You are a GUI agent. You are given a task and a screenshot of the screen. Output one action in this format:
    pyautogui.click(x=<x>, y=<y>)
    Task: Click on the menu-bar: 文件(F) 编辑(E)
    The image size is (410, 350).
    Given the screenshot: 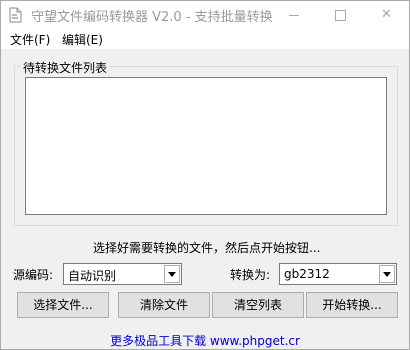 What is the action you would take?
    pyautogui.click(x=205, y=39)
    